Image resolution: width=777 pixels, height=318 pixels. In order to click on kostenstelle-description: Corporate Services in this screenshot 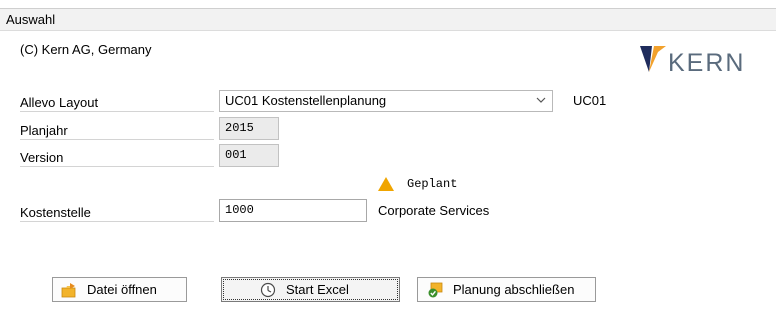, I will do `click(434, 210)`.